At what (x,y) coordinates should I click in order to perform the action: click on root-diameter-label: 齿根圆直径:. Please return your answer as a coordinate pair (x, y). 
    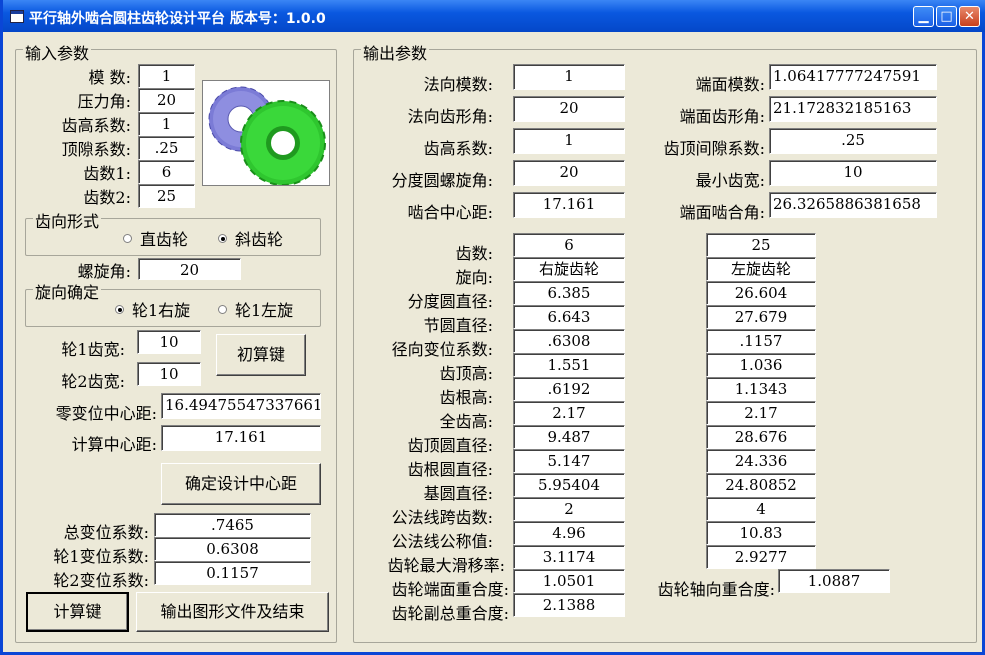
    Looking at the image, I should click on (450, 469).